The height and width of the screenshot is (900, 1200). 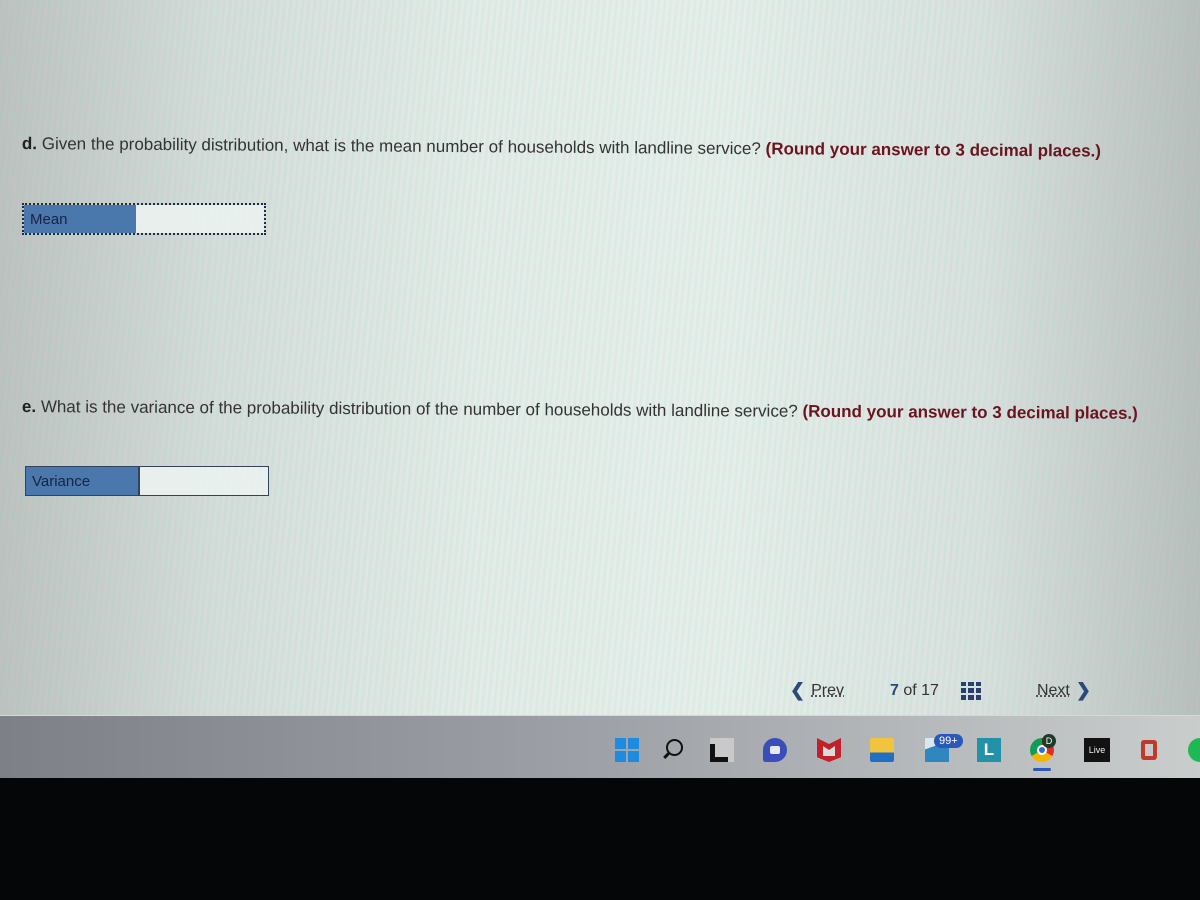 I want to click on grid-icon, so click(x=970, y=690).